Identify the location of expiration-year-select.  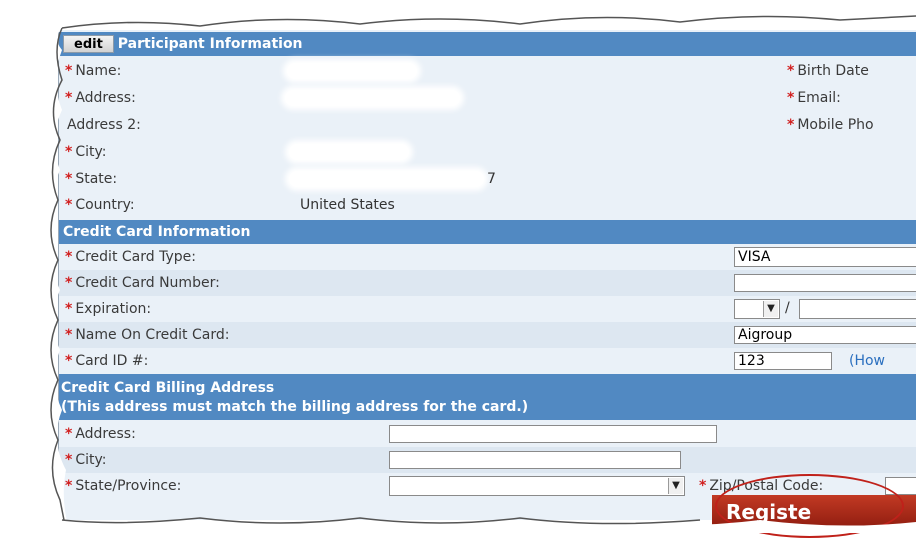
(857, 309).